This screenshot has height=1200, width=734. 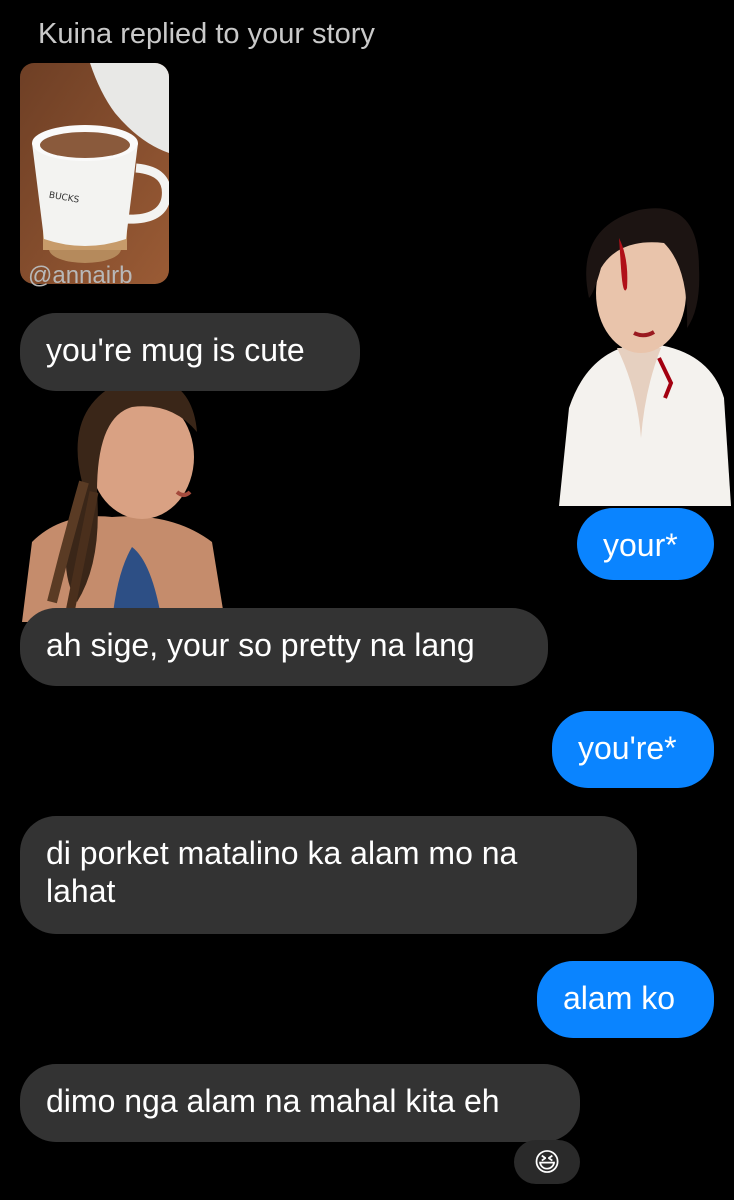 What do you see at coordinates (328, 875) in the screenshot?
I see `message-incoming: di porket matalino ka alam mo na lahat` at bounding box center [328, 875].